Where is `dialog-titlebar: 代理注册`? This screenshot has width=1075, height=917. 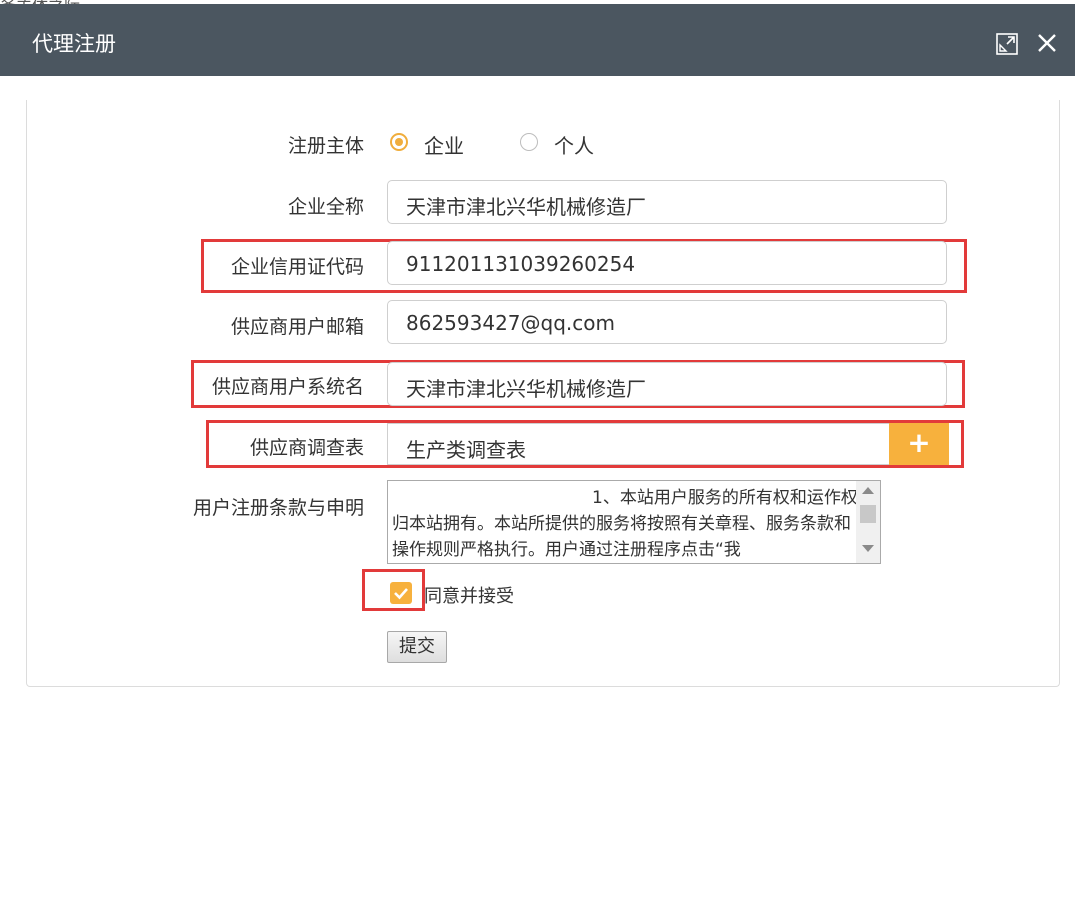
dialog-titlebar: 代理注册 is located at coordinates (537, 40).